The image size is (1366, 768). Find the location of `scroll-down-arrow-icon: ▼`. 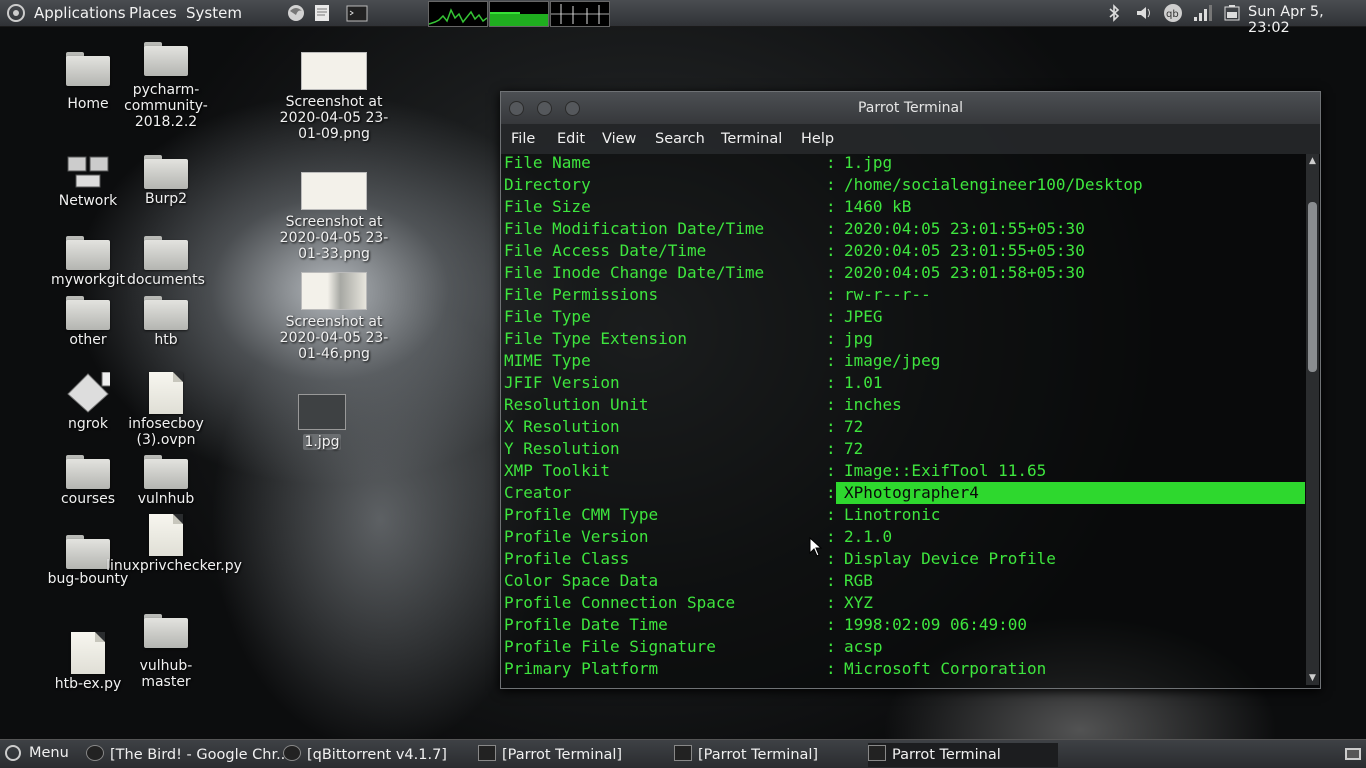

scroll-down-arrow-icon: ▼ is located at coordinates (1312, 678).